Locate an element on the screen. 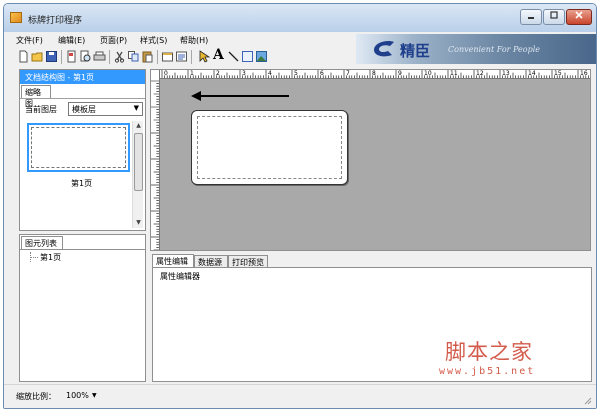 This screenshot has width=600, height=413. element-tree: 第1页 is located at coordinates (82, 315).